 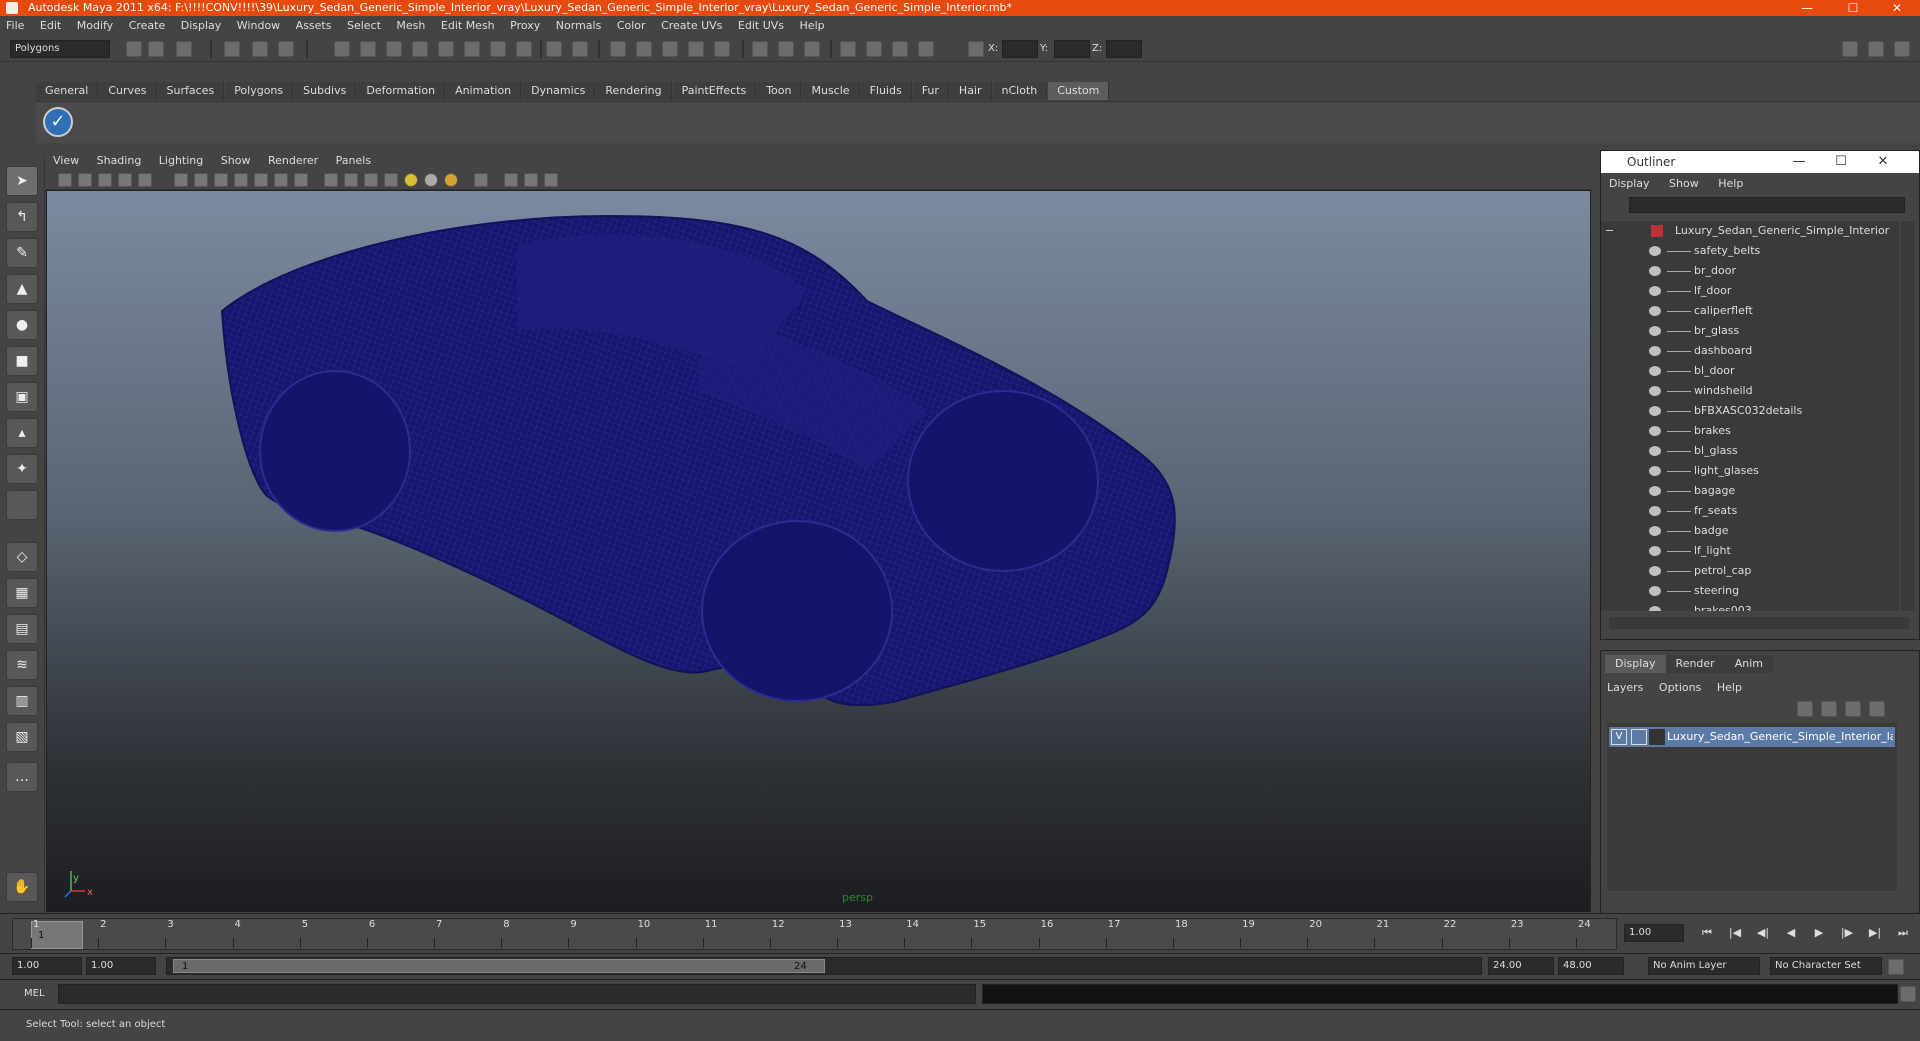 I want to click on go-to-end-button: ⏭, so click(x=1903, y=933).